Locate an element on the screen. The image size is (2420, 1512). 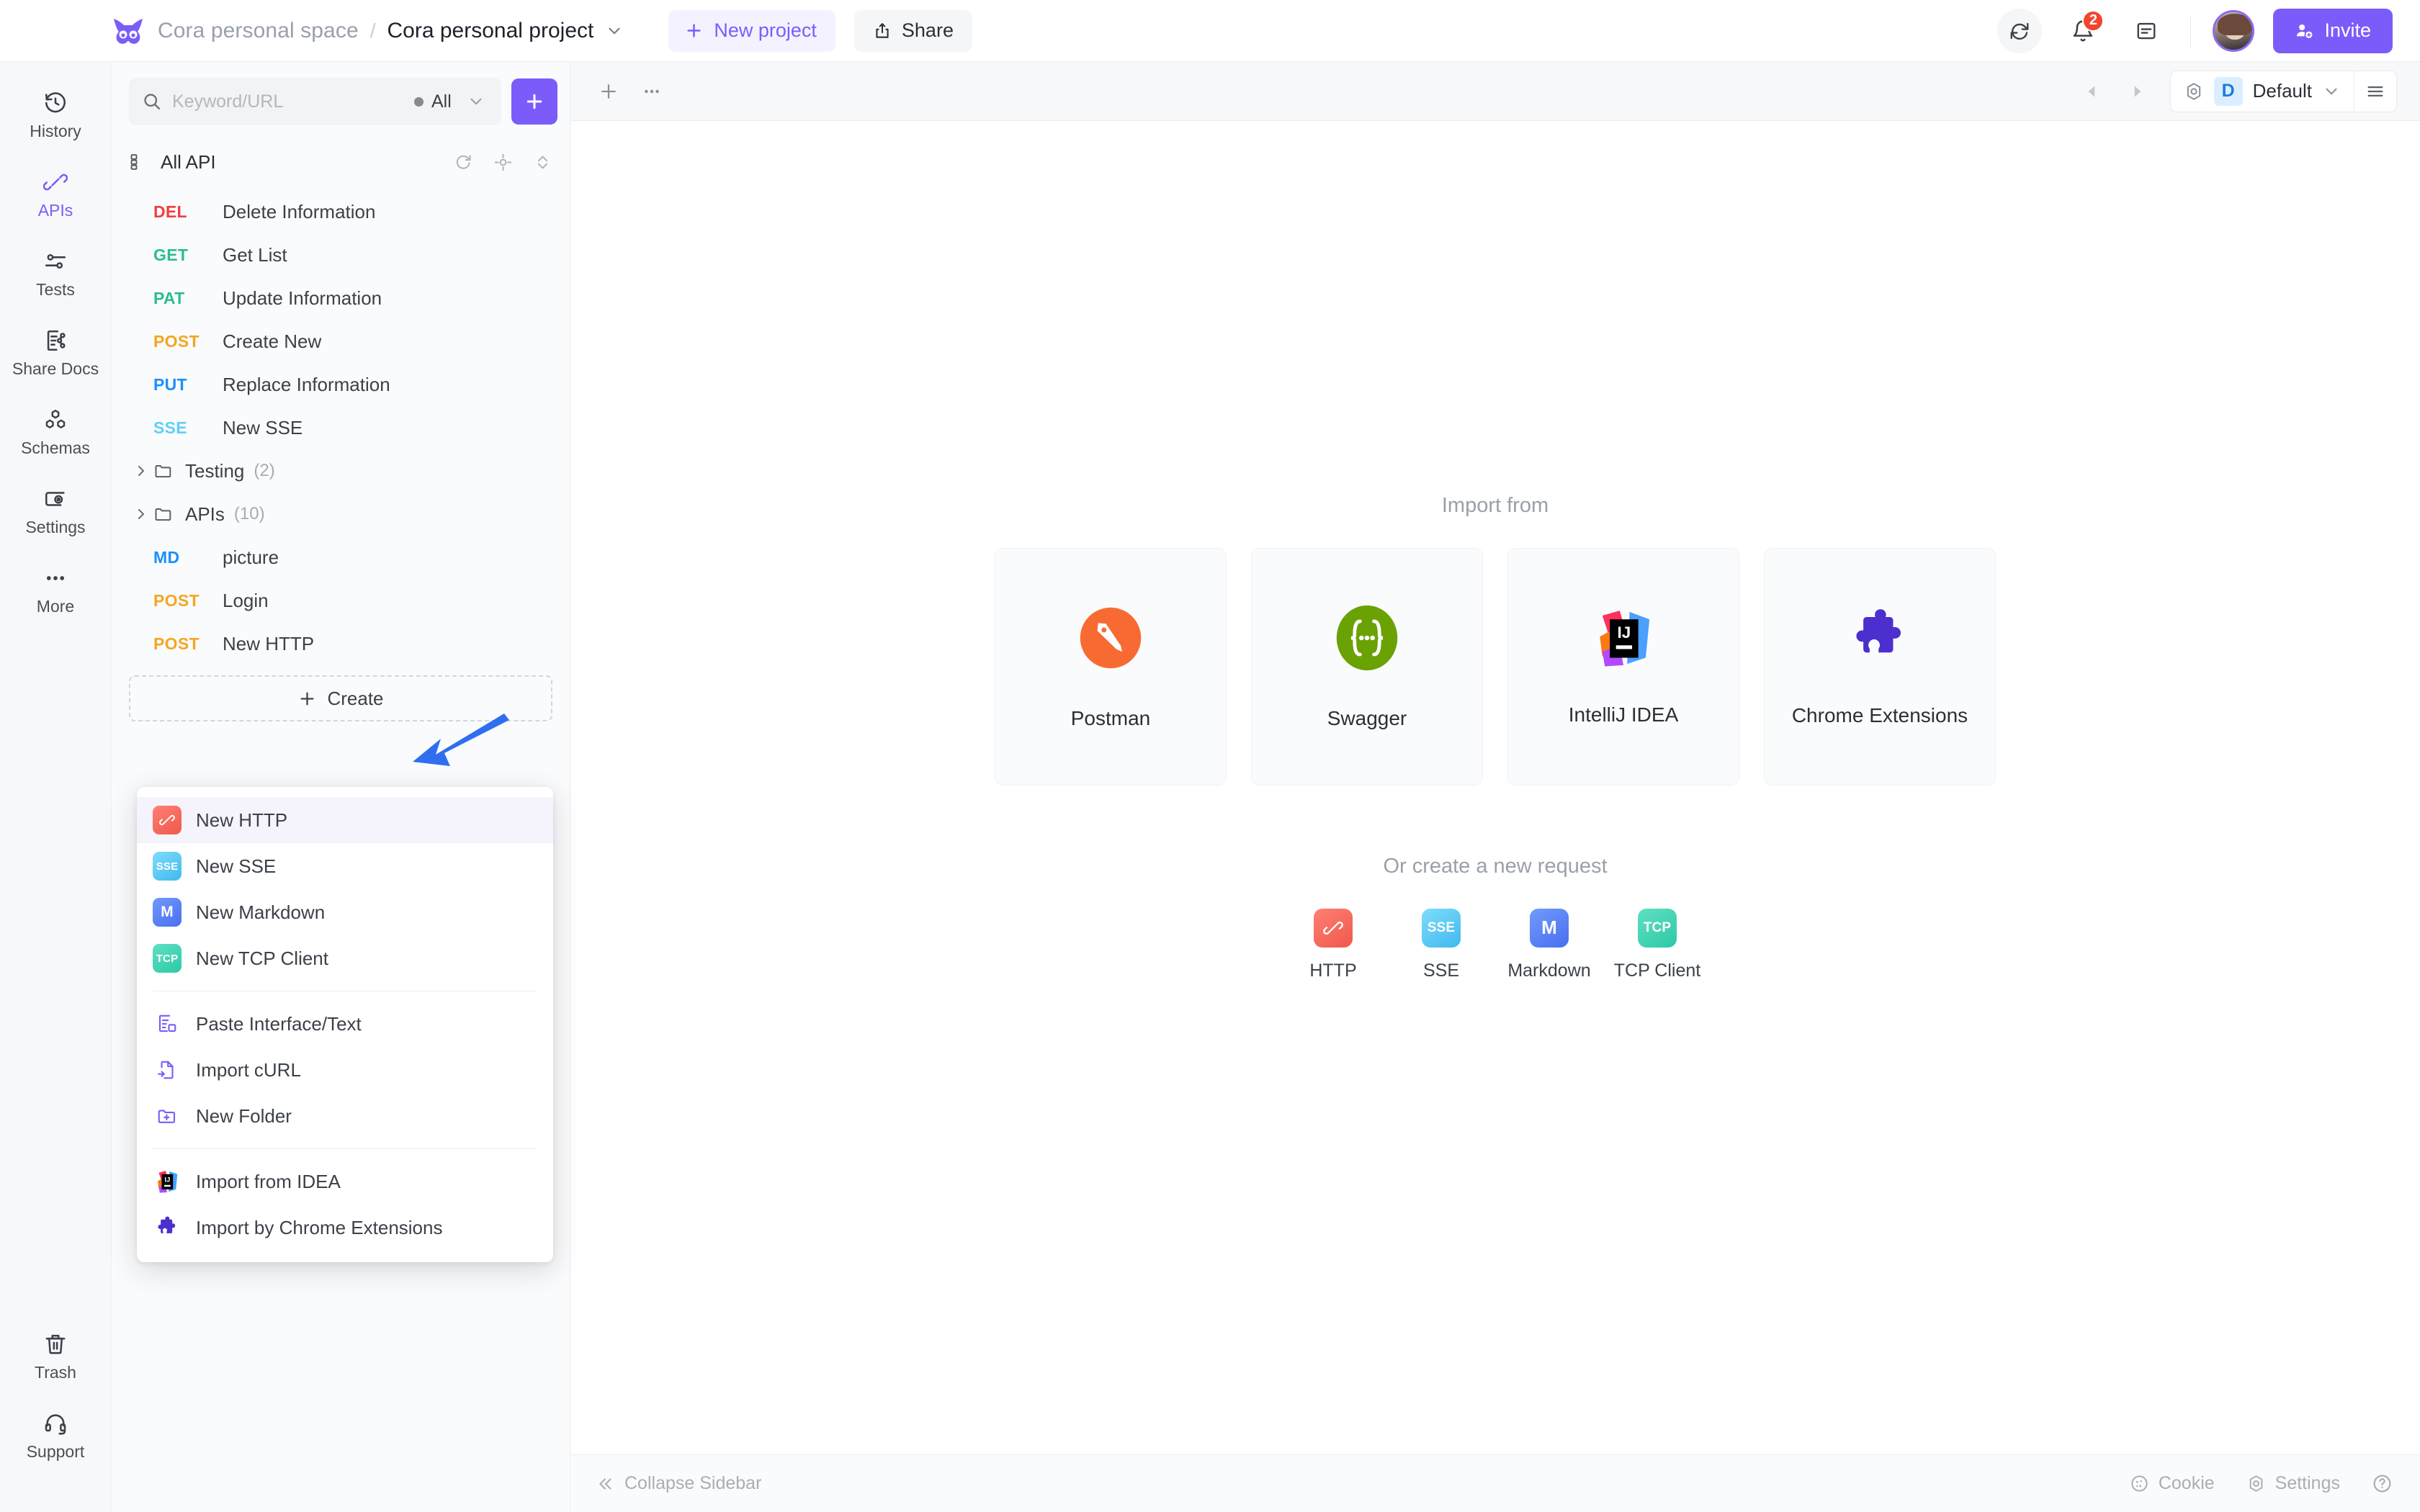
menu-item-new-http: New HTTP is located at coordinates (345, 820).